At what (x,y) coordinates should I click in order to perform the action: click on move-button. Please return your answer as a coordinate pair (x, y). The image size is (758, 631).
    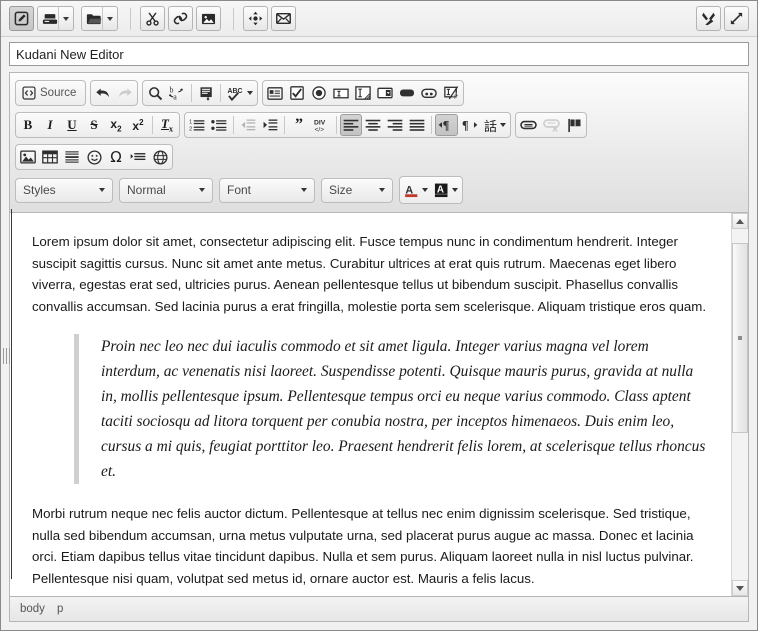
    Looking at the image, I should click on (255, 18).